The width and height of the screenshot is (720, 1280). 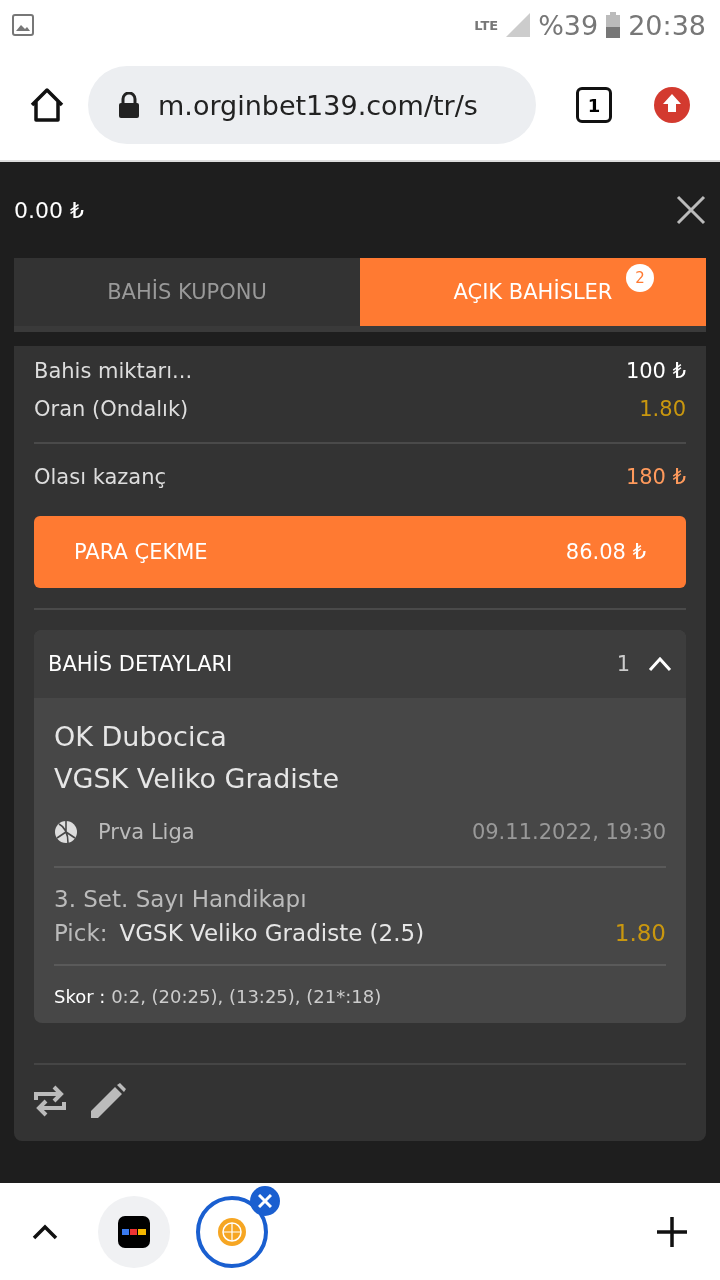 I want to click on app-logo-icon, so click(x=134, y=1231).